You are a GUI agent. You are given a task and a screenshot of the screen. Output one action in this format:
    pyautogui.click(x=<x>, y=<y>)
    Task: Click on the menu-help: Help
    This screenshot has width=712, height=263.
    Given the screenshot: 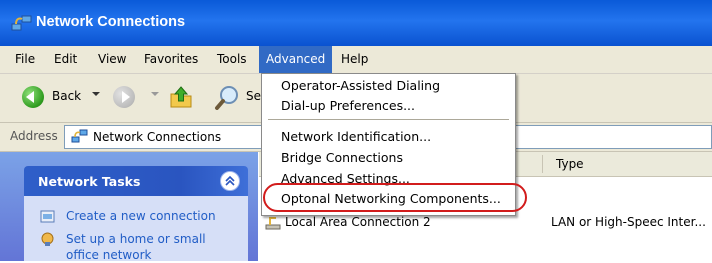 What is the action you would take?
    pyautogui.click(x=354, y=59)
    